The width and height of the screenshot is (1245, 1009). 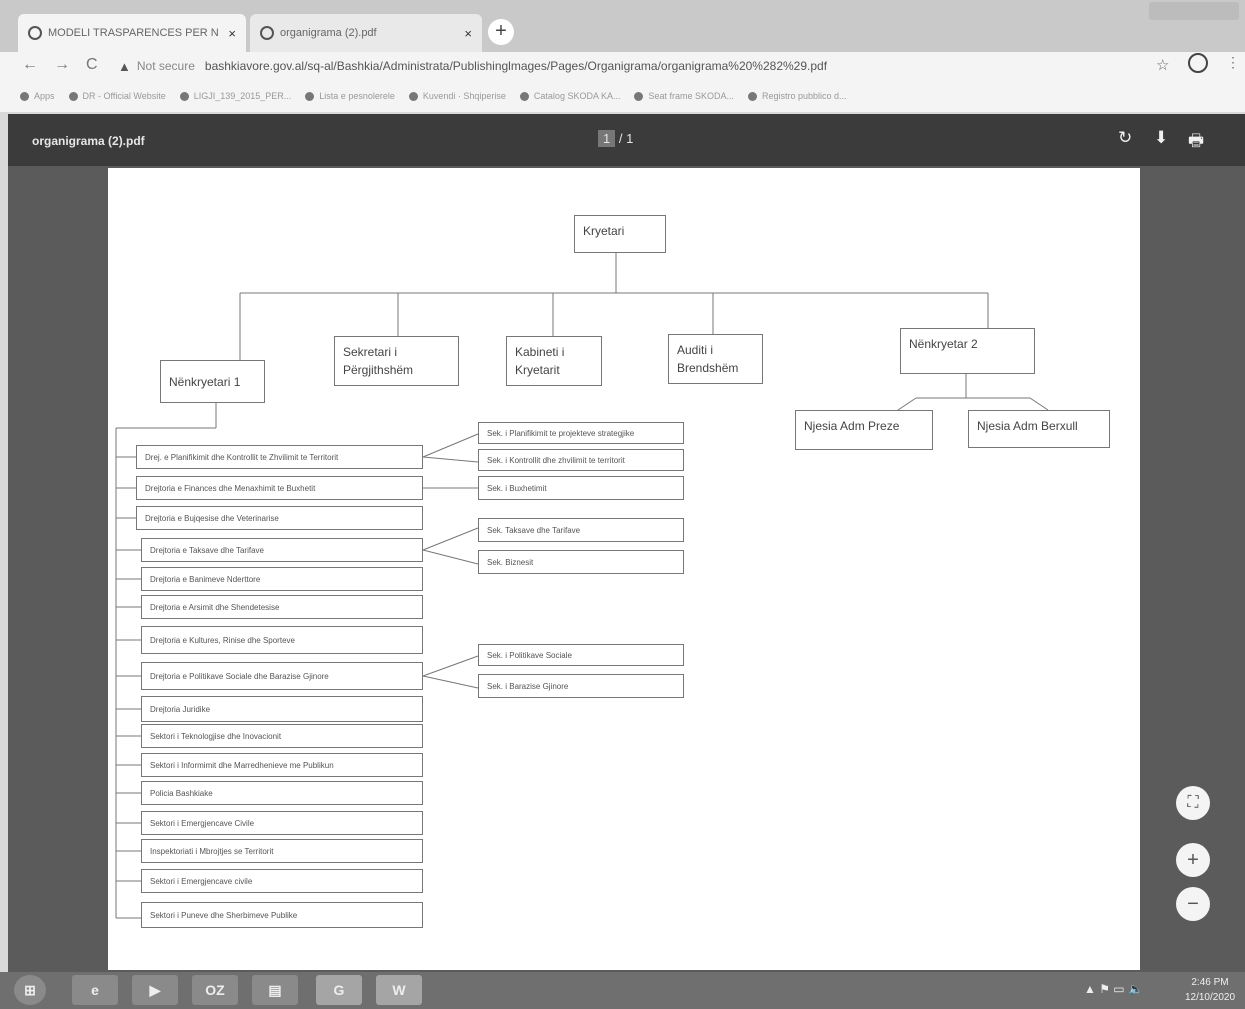 What do you see at coordinates (1125, 138) in the screenshot?
I see `rotate-icon: ↻` at bounding box center [1125, 138].